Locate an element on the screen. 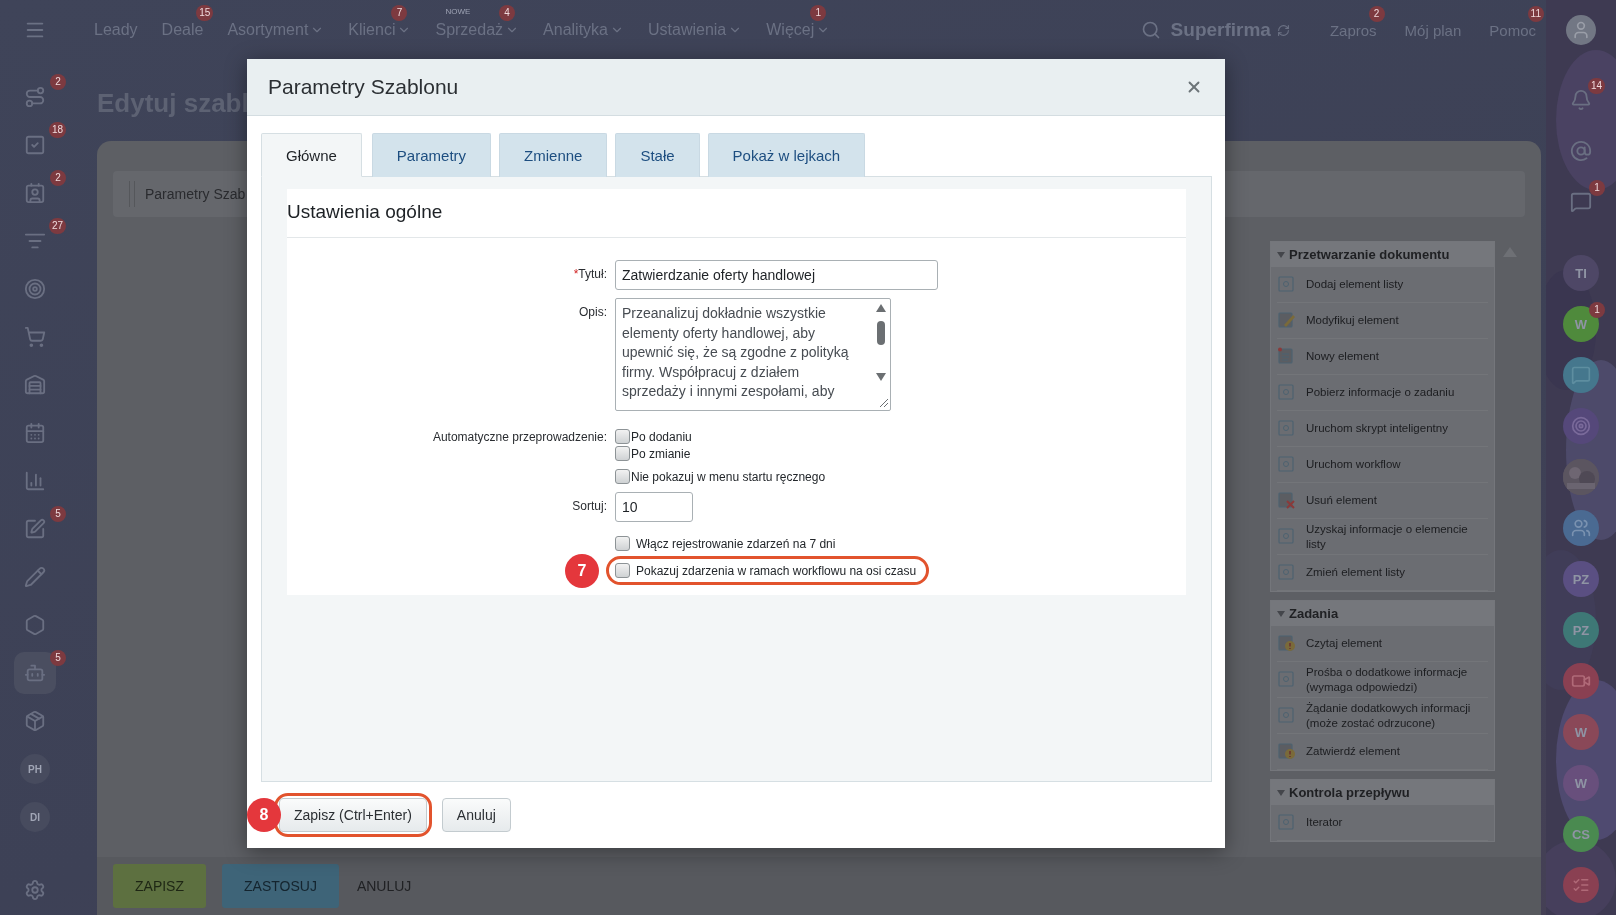  activity-item: Uruchom workflow is located at coordinates (1382, 465).